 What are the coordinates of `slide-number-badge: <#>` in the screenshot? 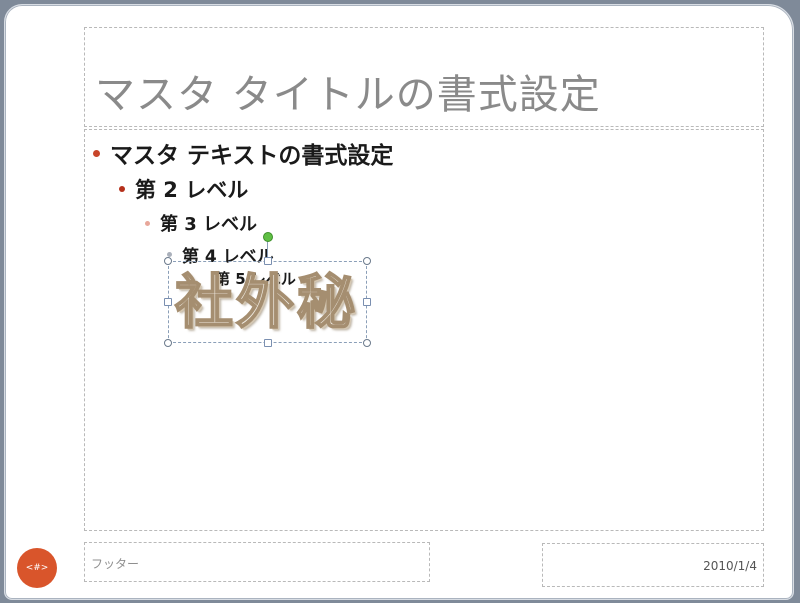 It's located at (37, 568).